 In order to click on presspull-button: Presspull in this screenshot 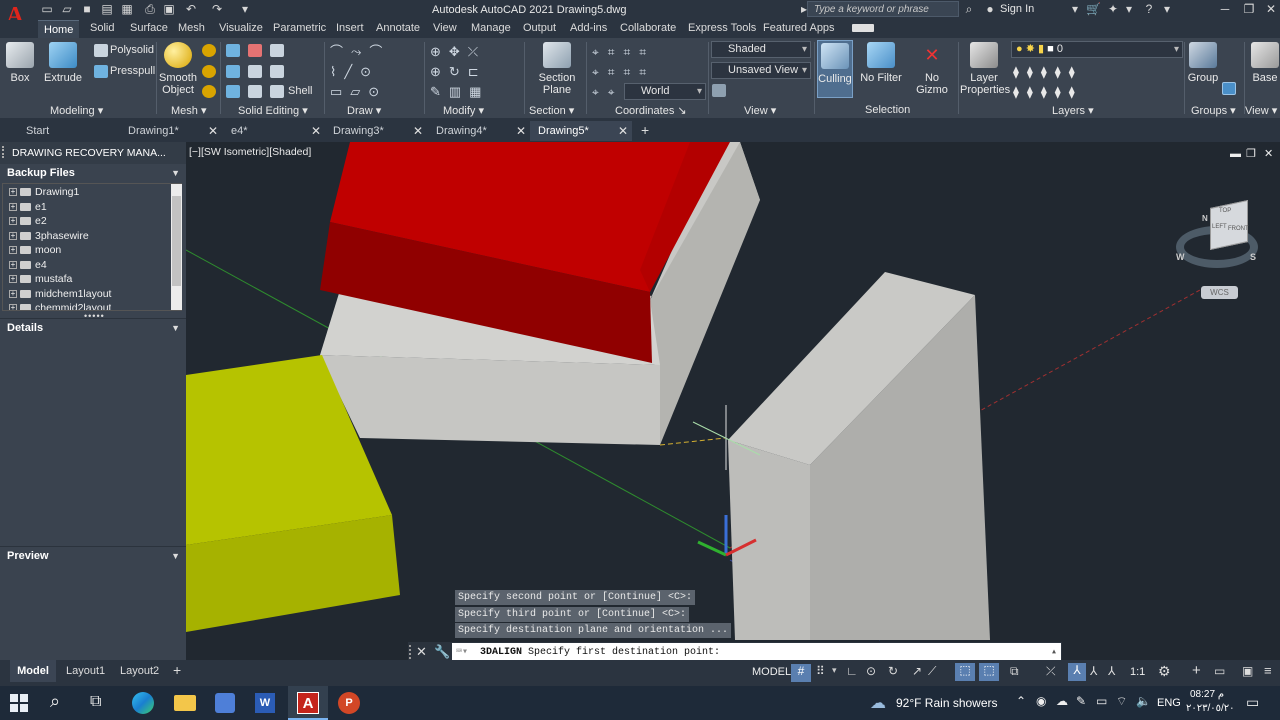, I will do `click(132, 71)`.